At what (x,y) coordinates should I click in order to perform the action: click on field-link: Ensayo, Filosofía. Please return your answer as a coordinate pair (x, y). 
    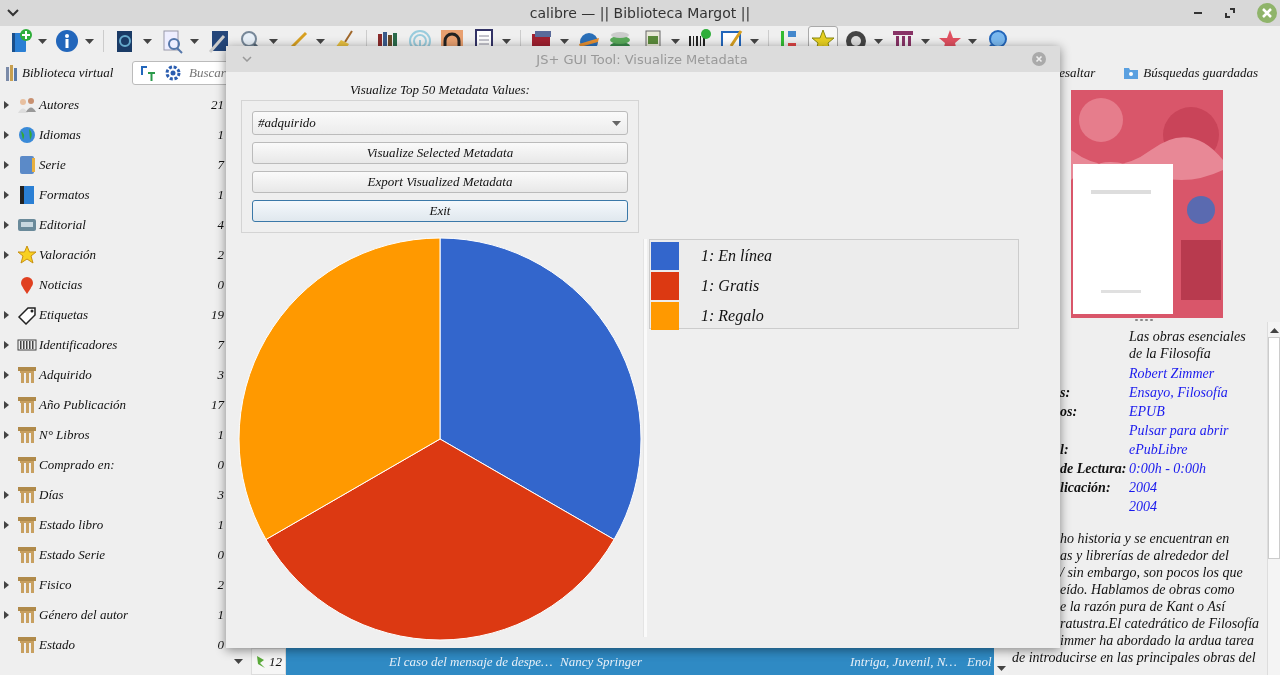
    Looking at the image, I should click on (1198, 392).